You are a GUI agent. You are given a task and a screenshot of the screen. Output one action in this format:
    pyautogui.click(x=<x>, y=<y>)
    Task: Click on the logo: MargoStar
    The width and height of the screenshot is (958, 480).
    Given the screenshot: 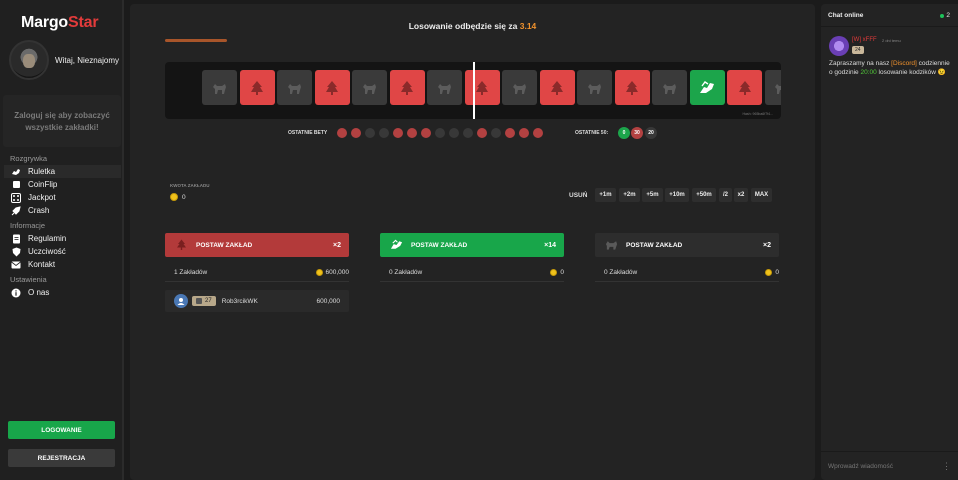 What is the action you would take?
    pyautogui.click(x=60, y=23)
    